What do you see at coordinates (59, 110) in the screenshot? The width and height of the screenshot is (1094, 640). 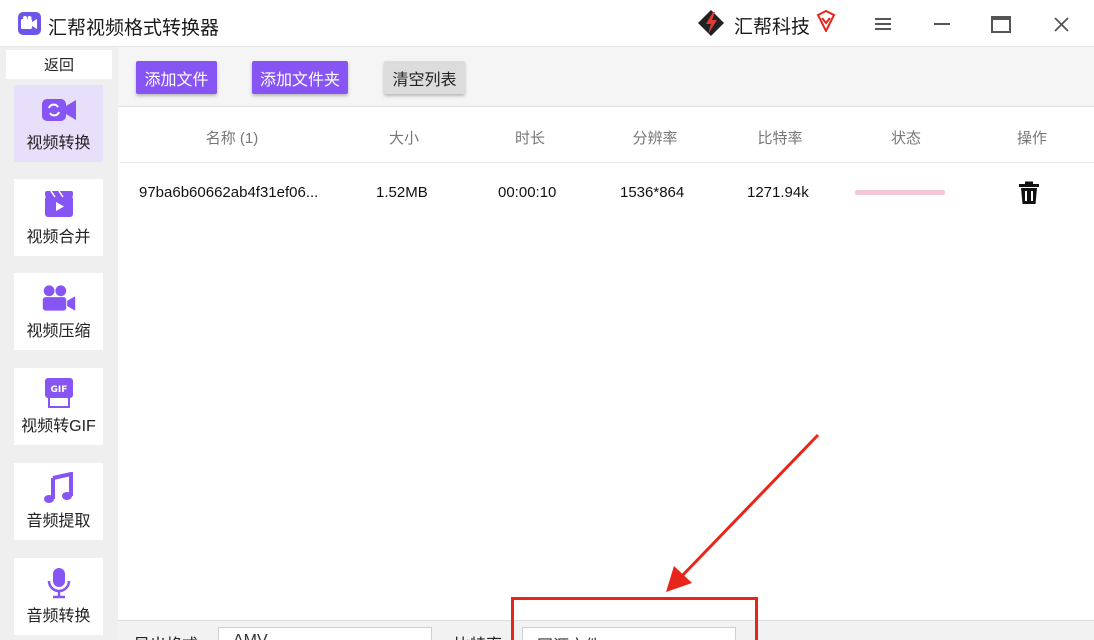 I see `video-convert-icon` at bounding box center [59, 110].